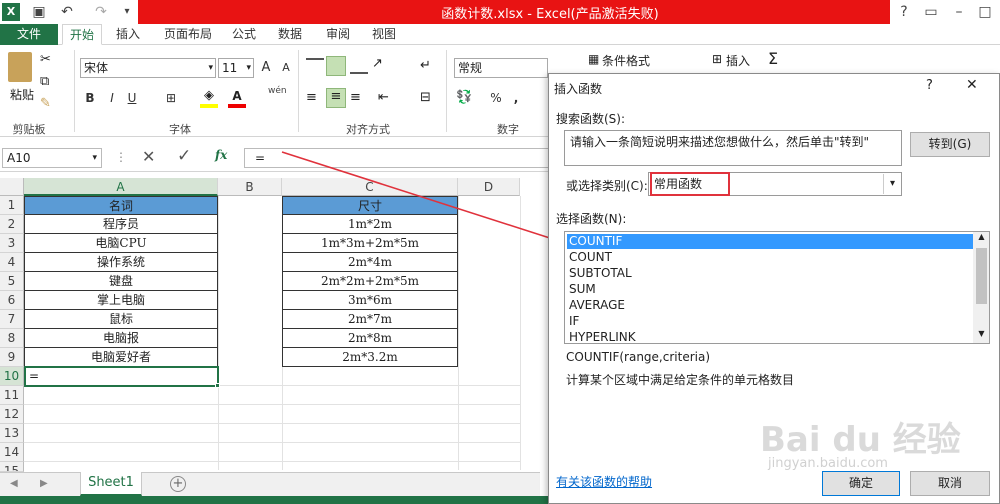 Image resolution: width=1000 pixels, height=504 pixels. What do you see at coordinates (981, 276) in the screenshot?
I see `scrollbar-thumb` at bounding box center [981, 276].